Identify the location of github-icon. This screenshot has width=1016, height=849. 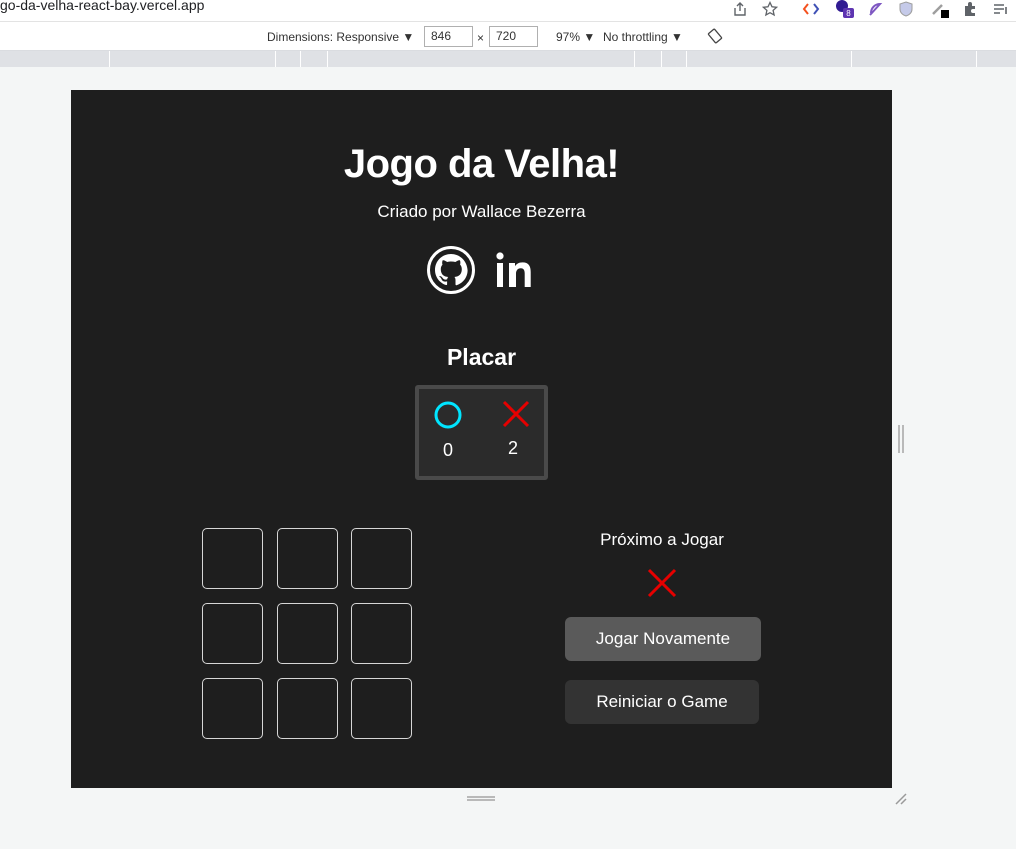
(451, 272).